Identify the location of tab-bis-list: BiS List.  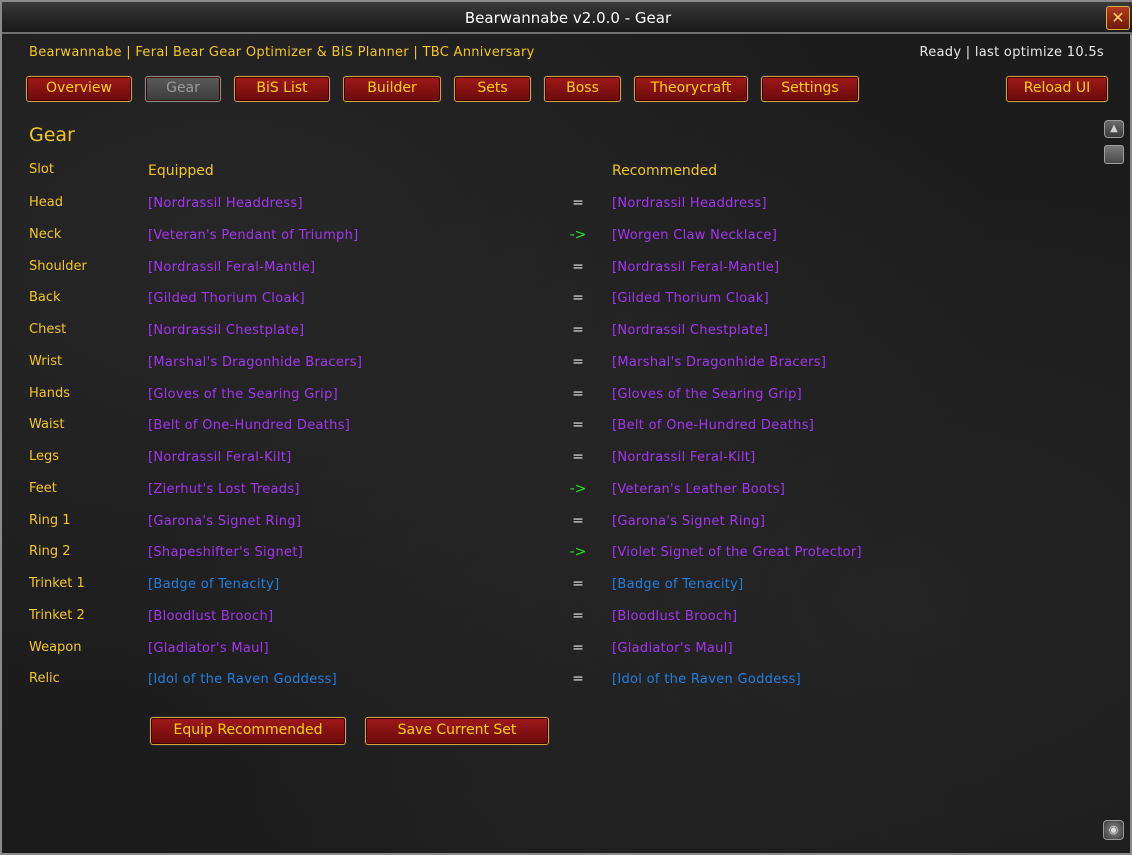
(282, 89).